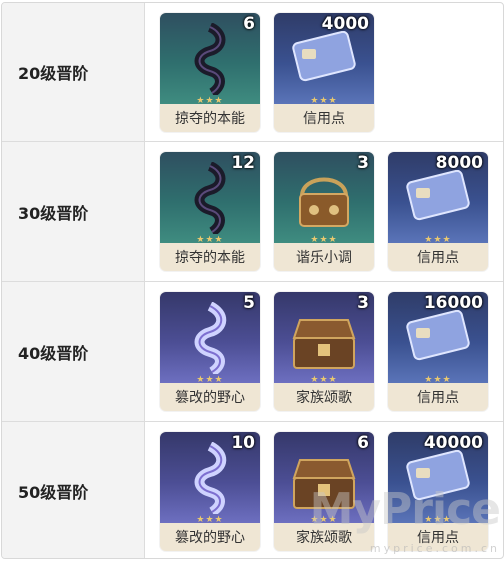  What do you see at coordinates (453, 303) in the screenshot?
I see `item-quantity: 16000` at bounding box center [453, 303].